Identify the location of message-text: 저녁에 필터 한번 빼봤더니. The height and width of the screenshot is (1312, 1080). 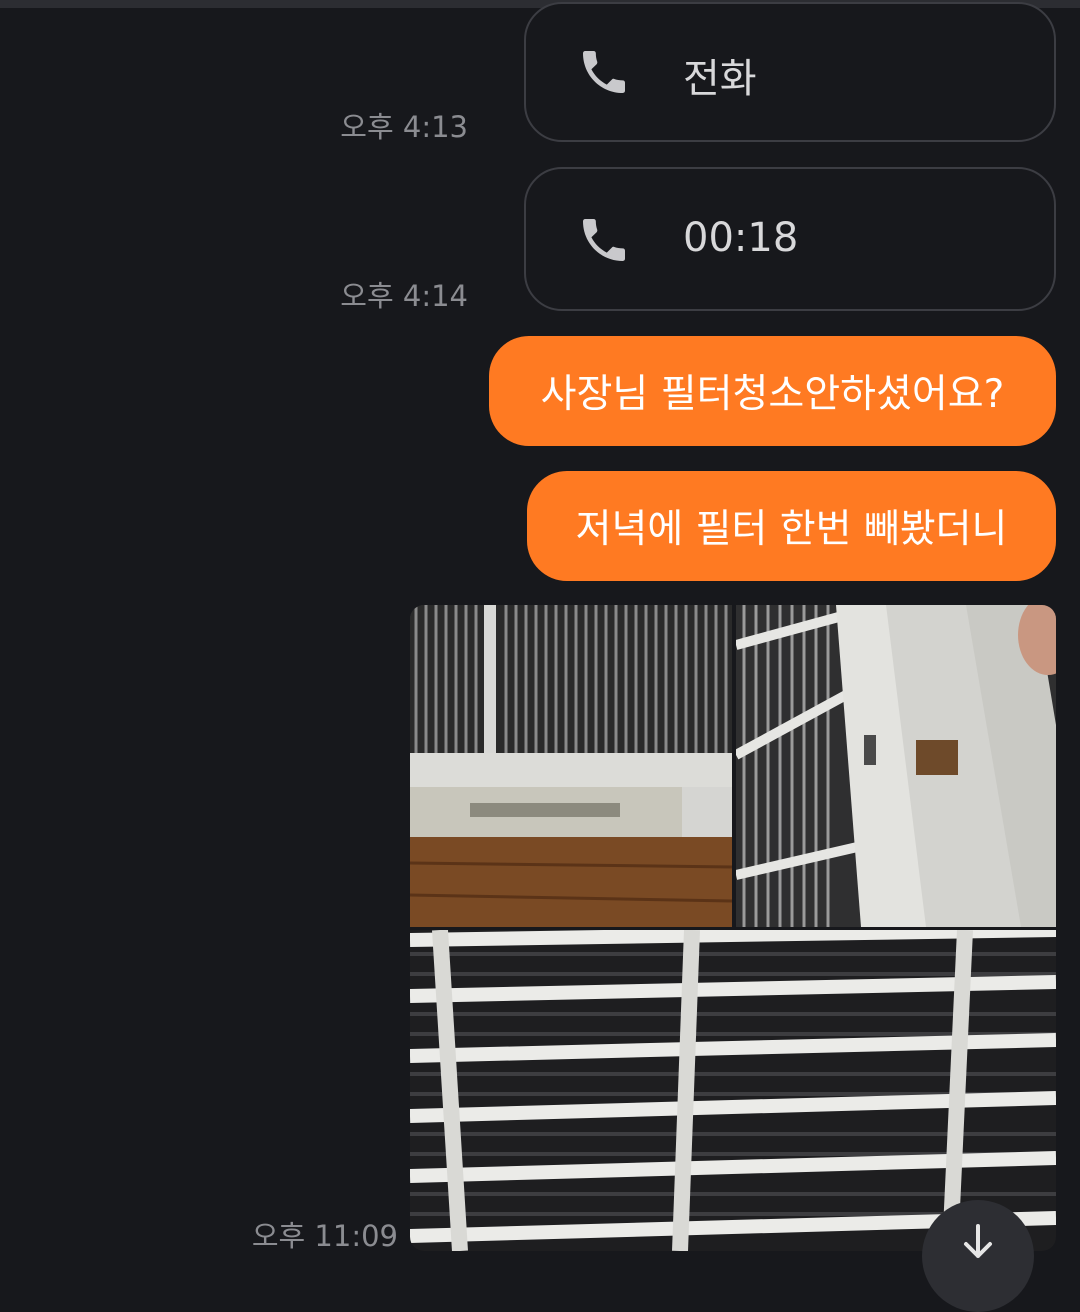
(791, 529).